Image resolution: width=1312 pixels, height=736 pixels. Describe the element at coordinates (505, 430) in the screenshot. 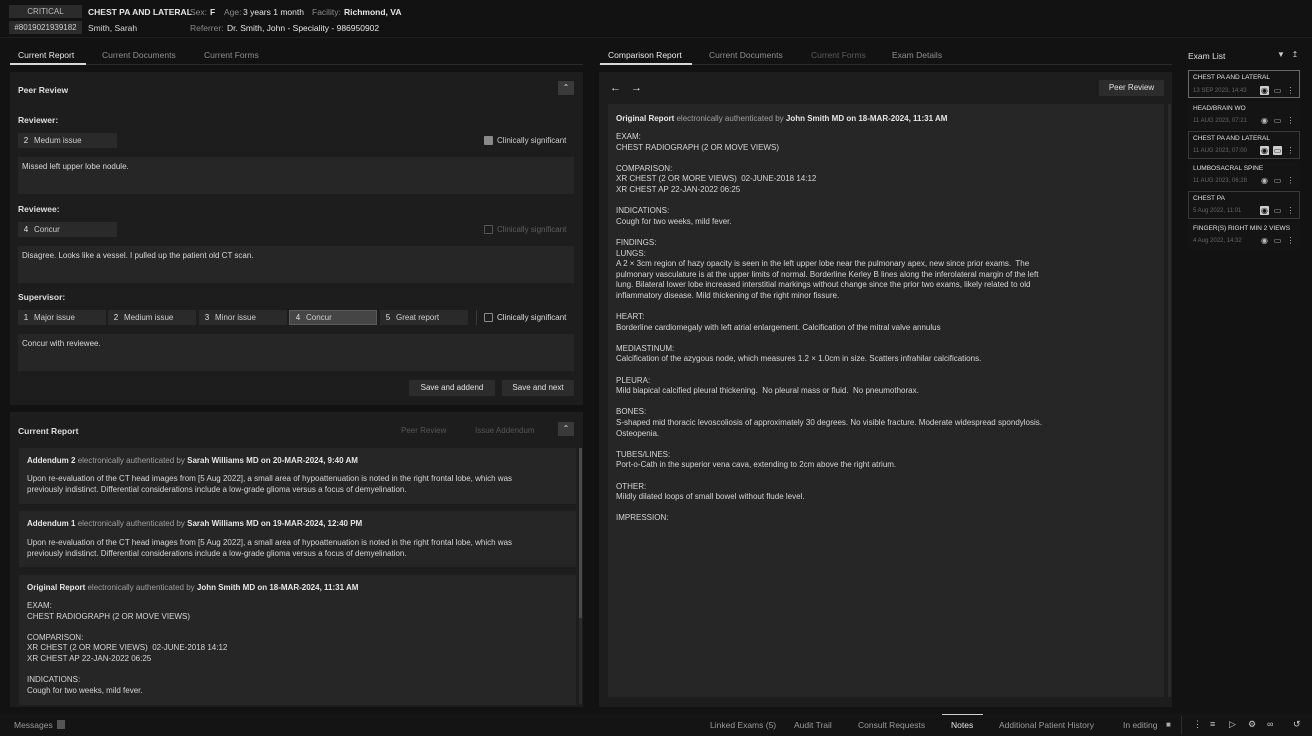

I see `issue-addendum-link: Issue Addendum` at that location.